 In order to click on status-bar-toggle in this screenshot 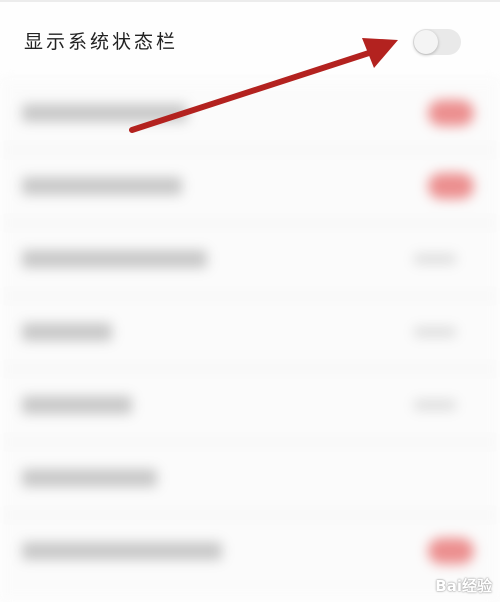, I will do `click(437, 42)`.